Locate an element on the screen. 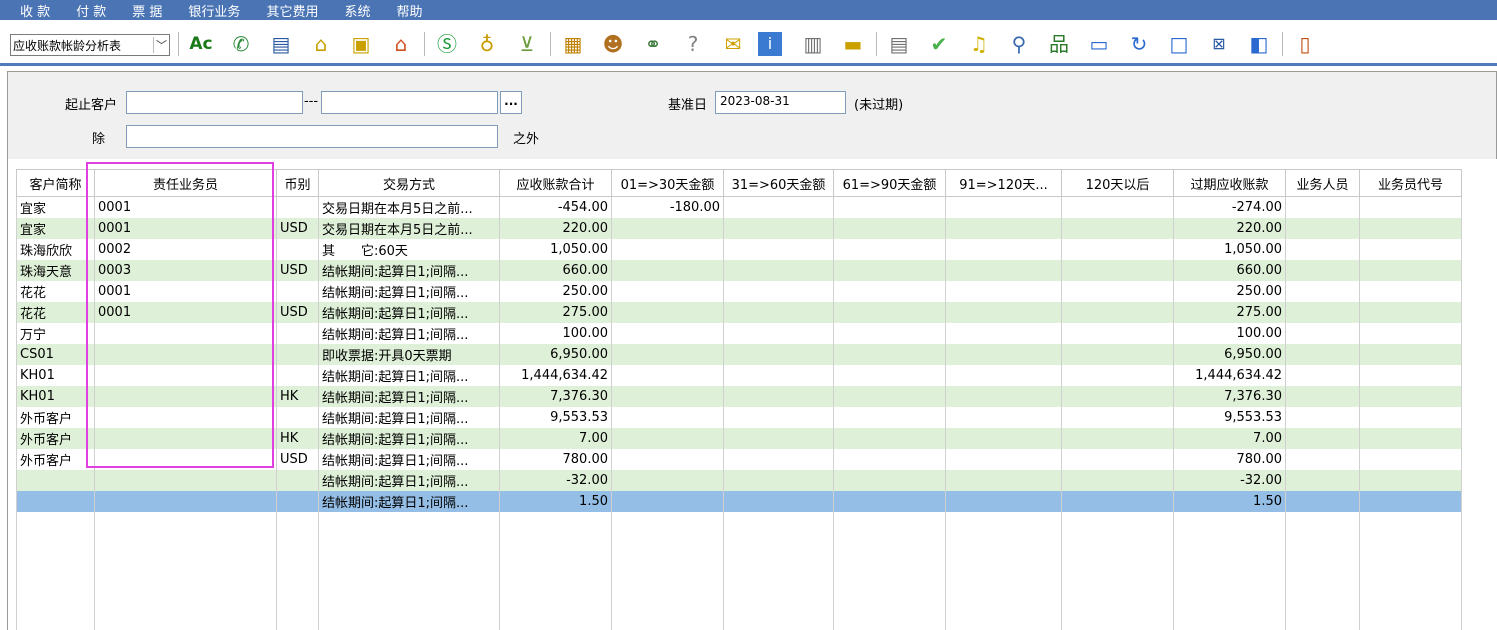 The image size is (1497, 630). exclude-input is located at coordinates (312, 136).